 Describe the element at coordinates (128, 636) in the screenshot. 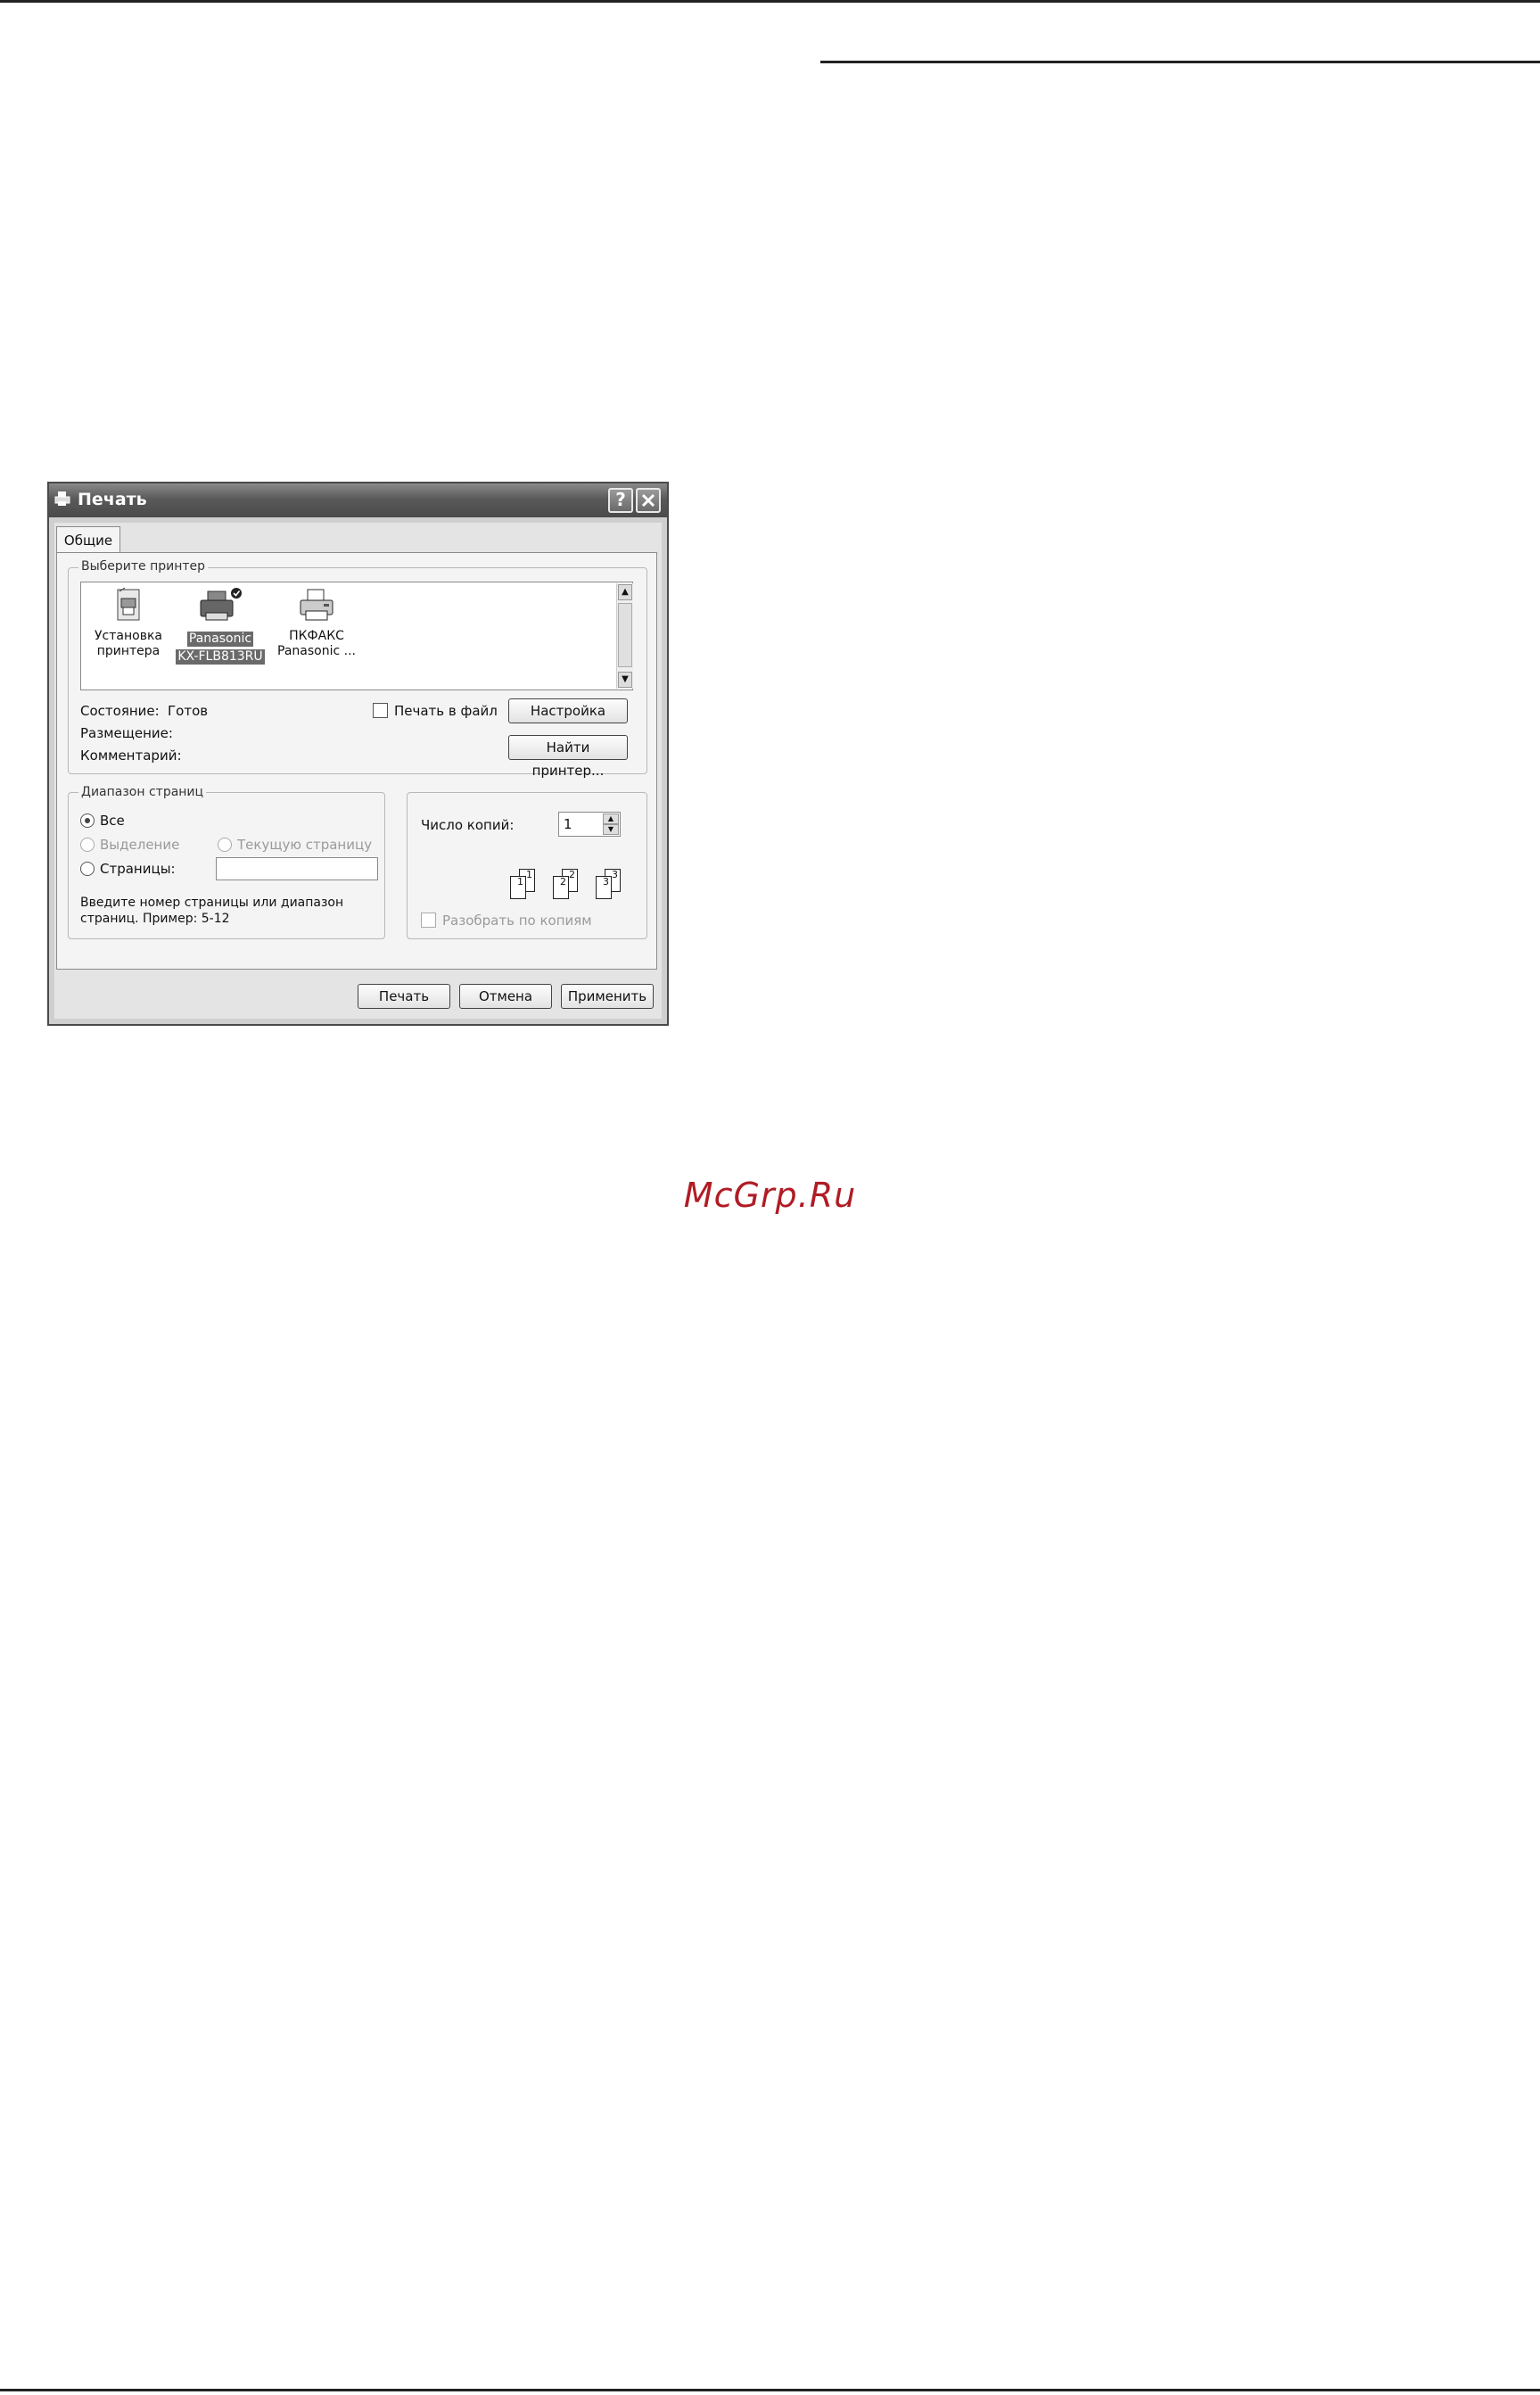

I see `printer-item-add-line1: Установка` at that location.